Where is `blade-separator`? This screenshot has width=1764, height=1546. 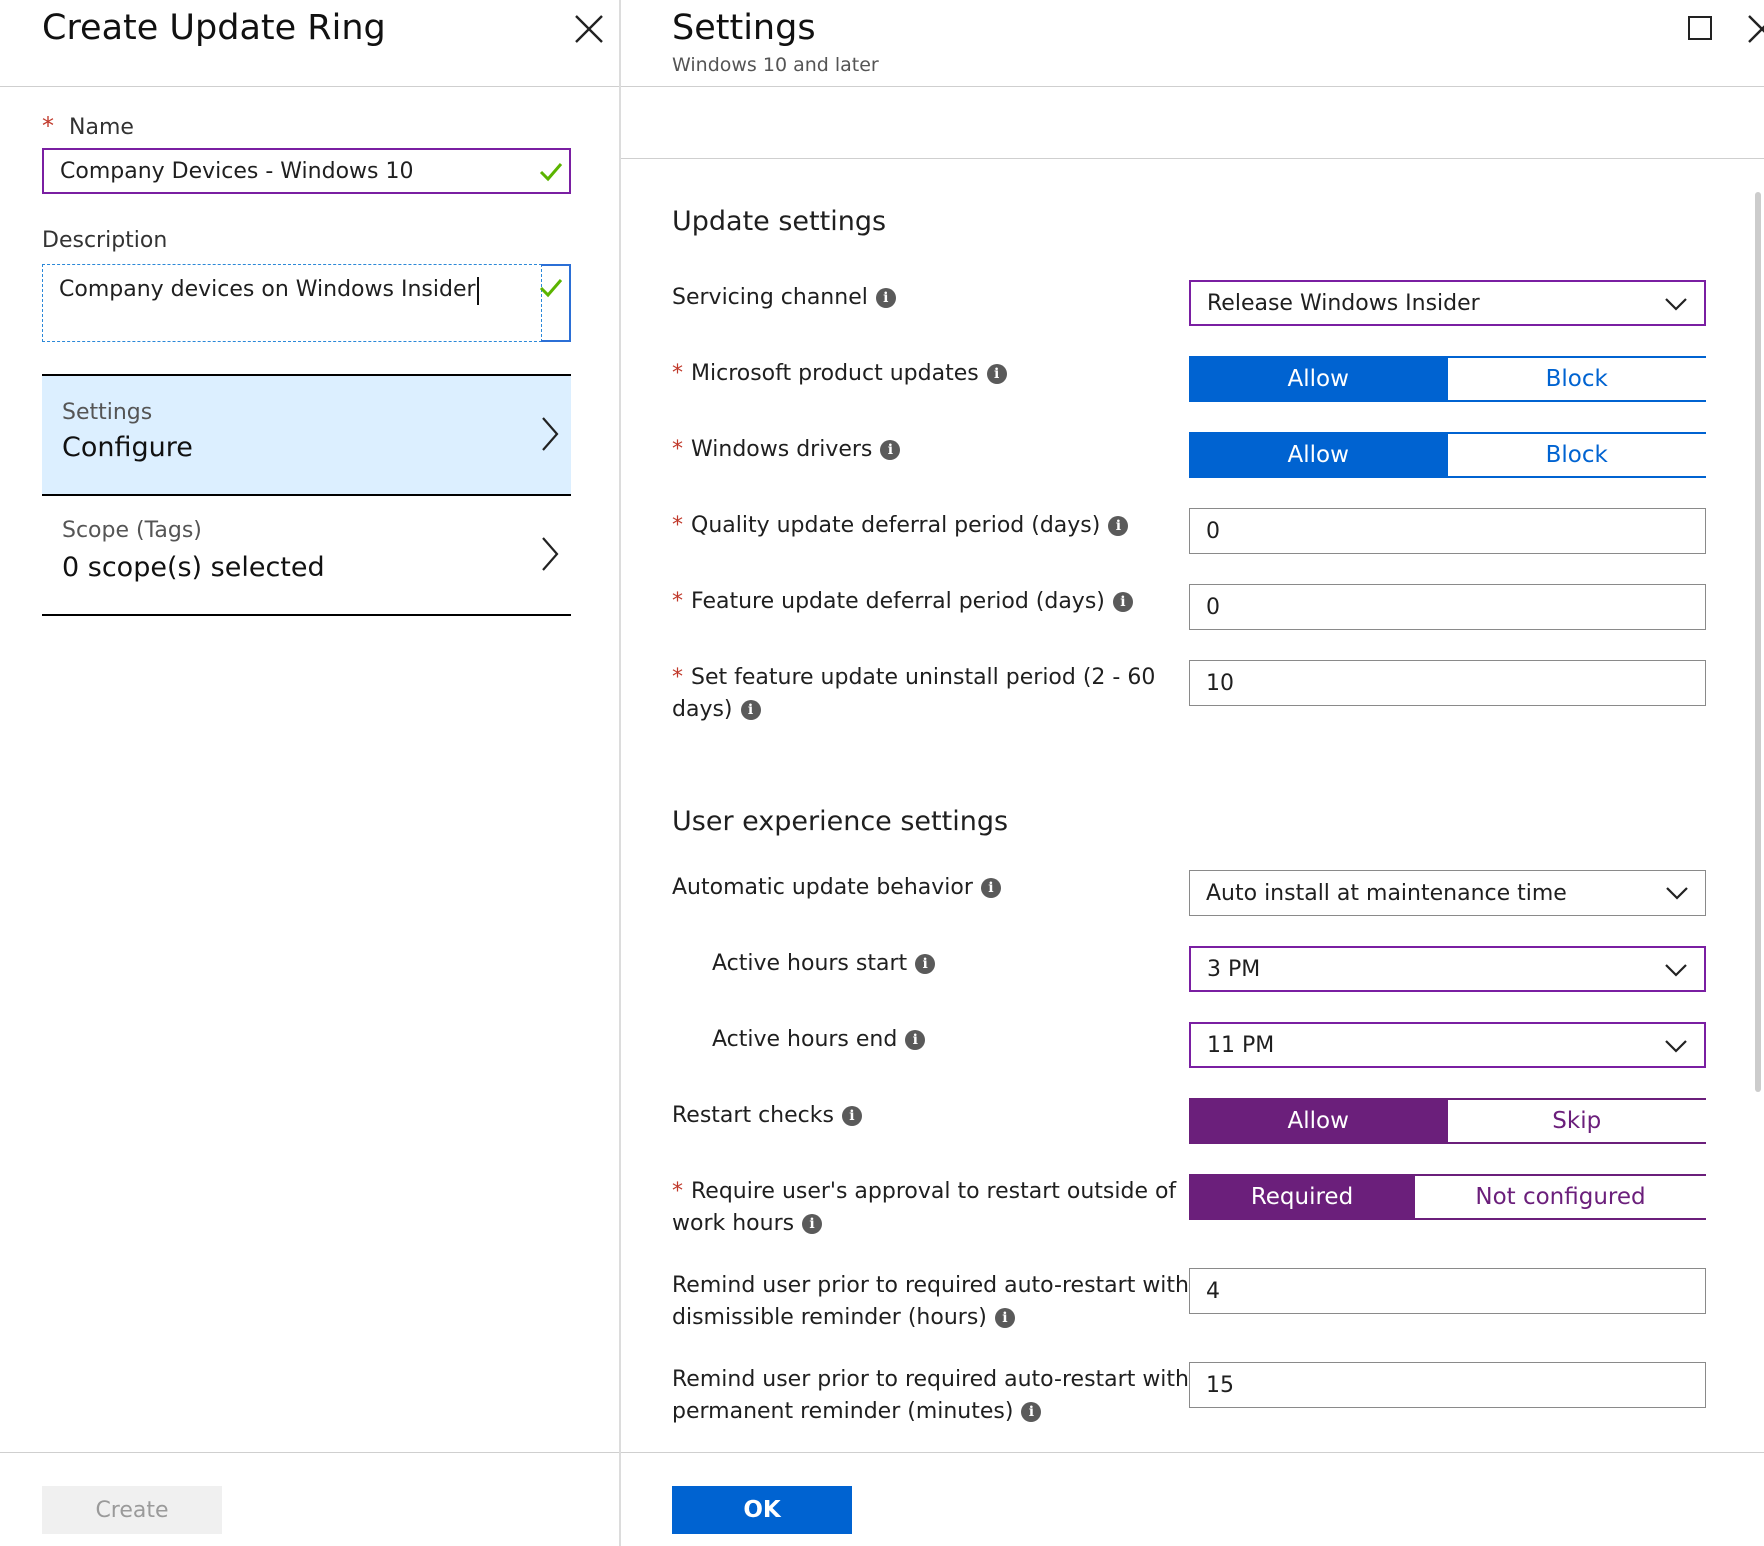 blade-separator is located at coordinates (620, 773).